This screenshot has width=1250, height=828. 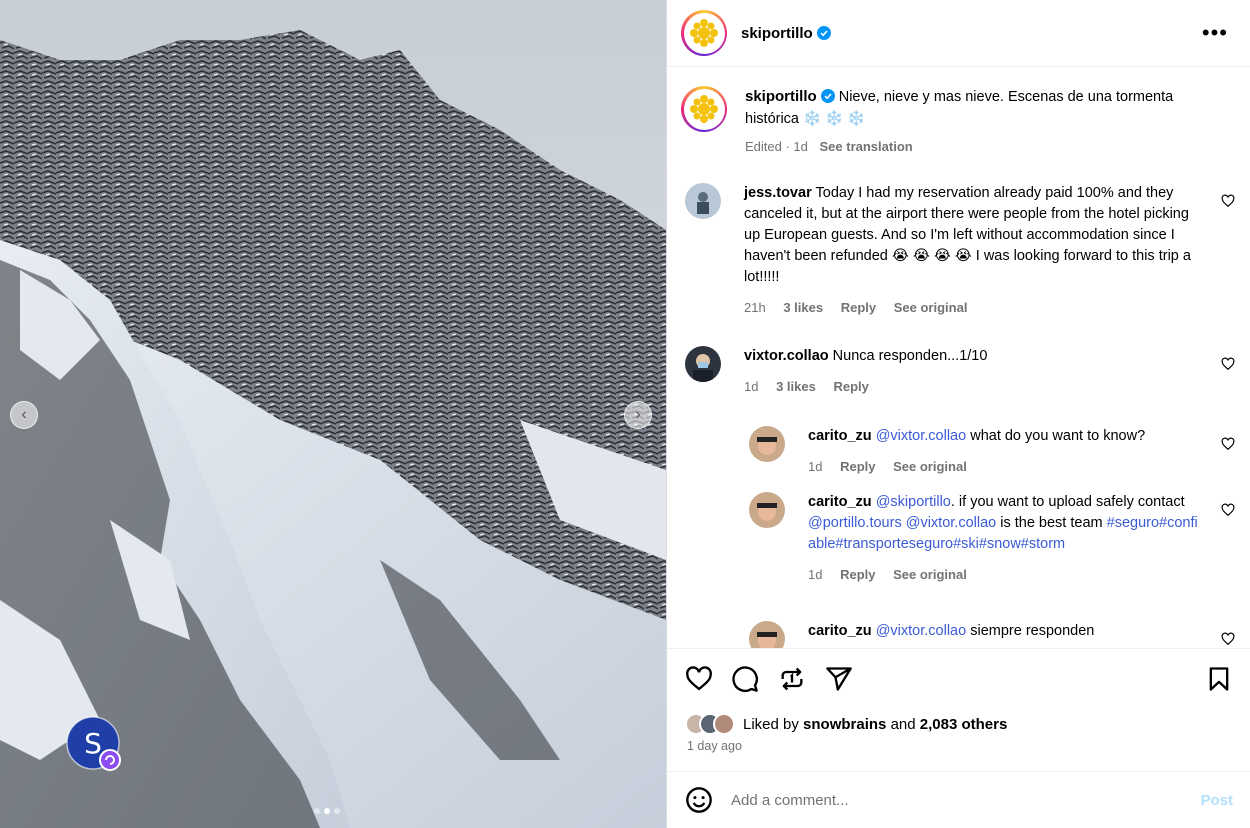 I want to click on comment-text: Nunca responden...1/10, so click(x=910, y=356).